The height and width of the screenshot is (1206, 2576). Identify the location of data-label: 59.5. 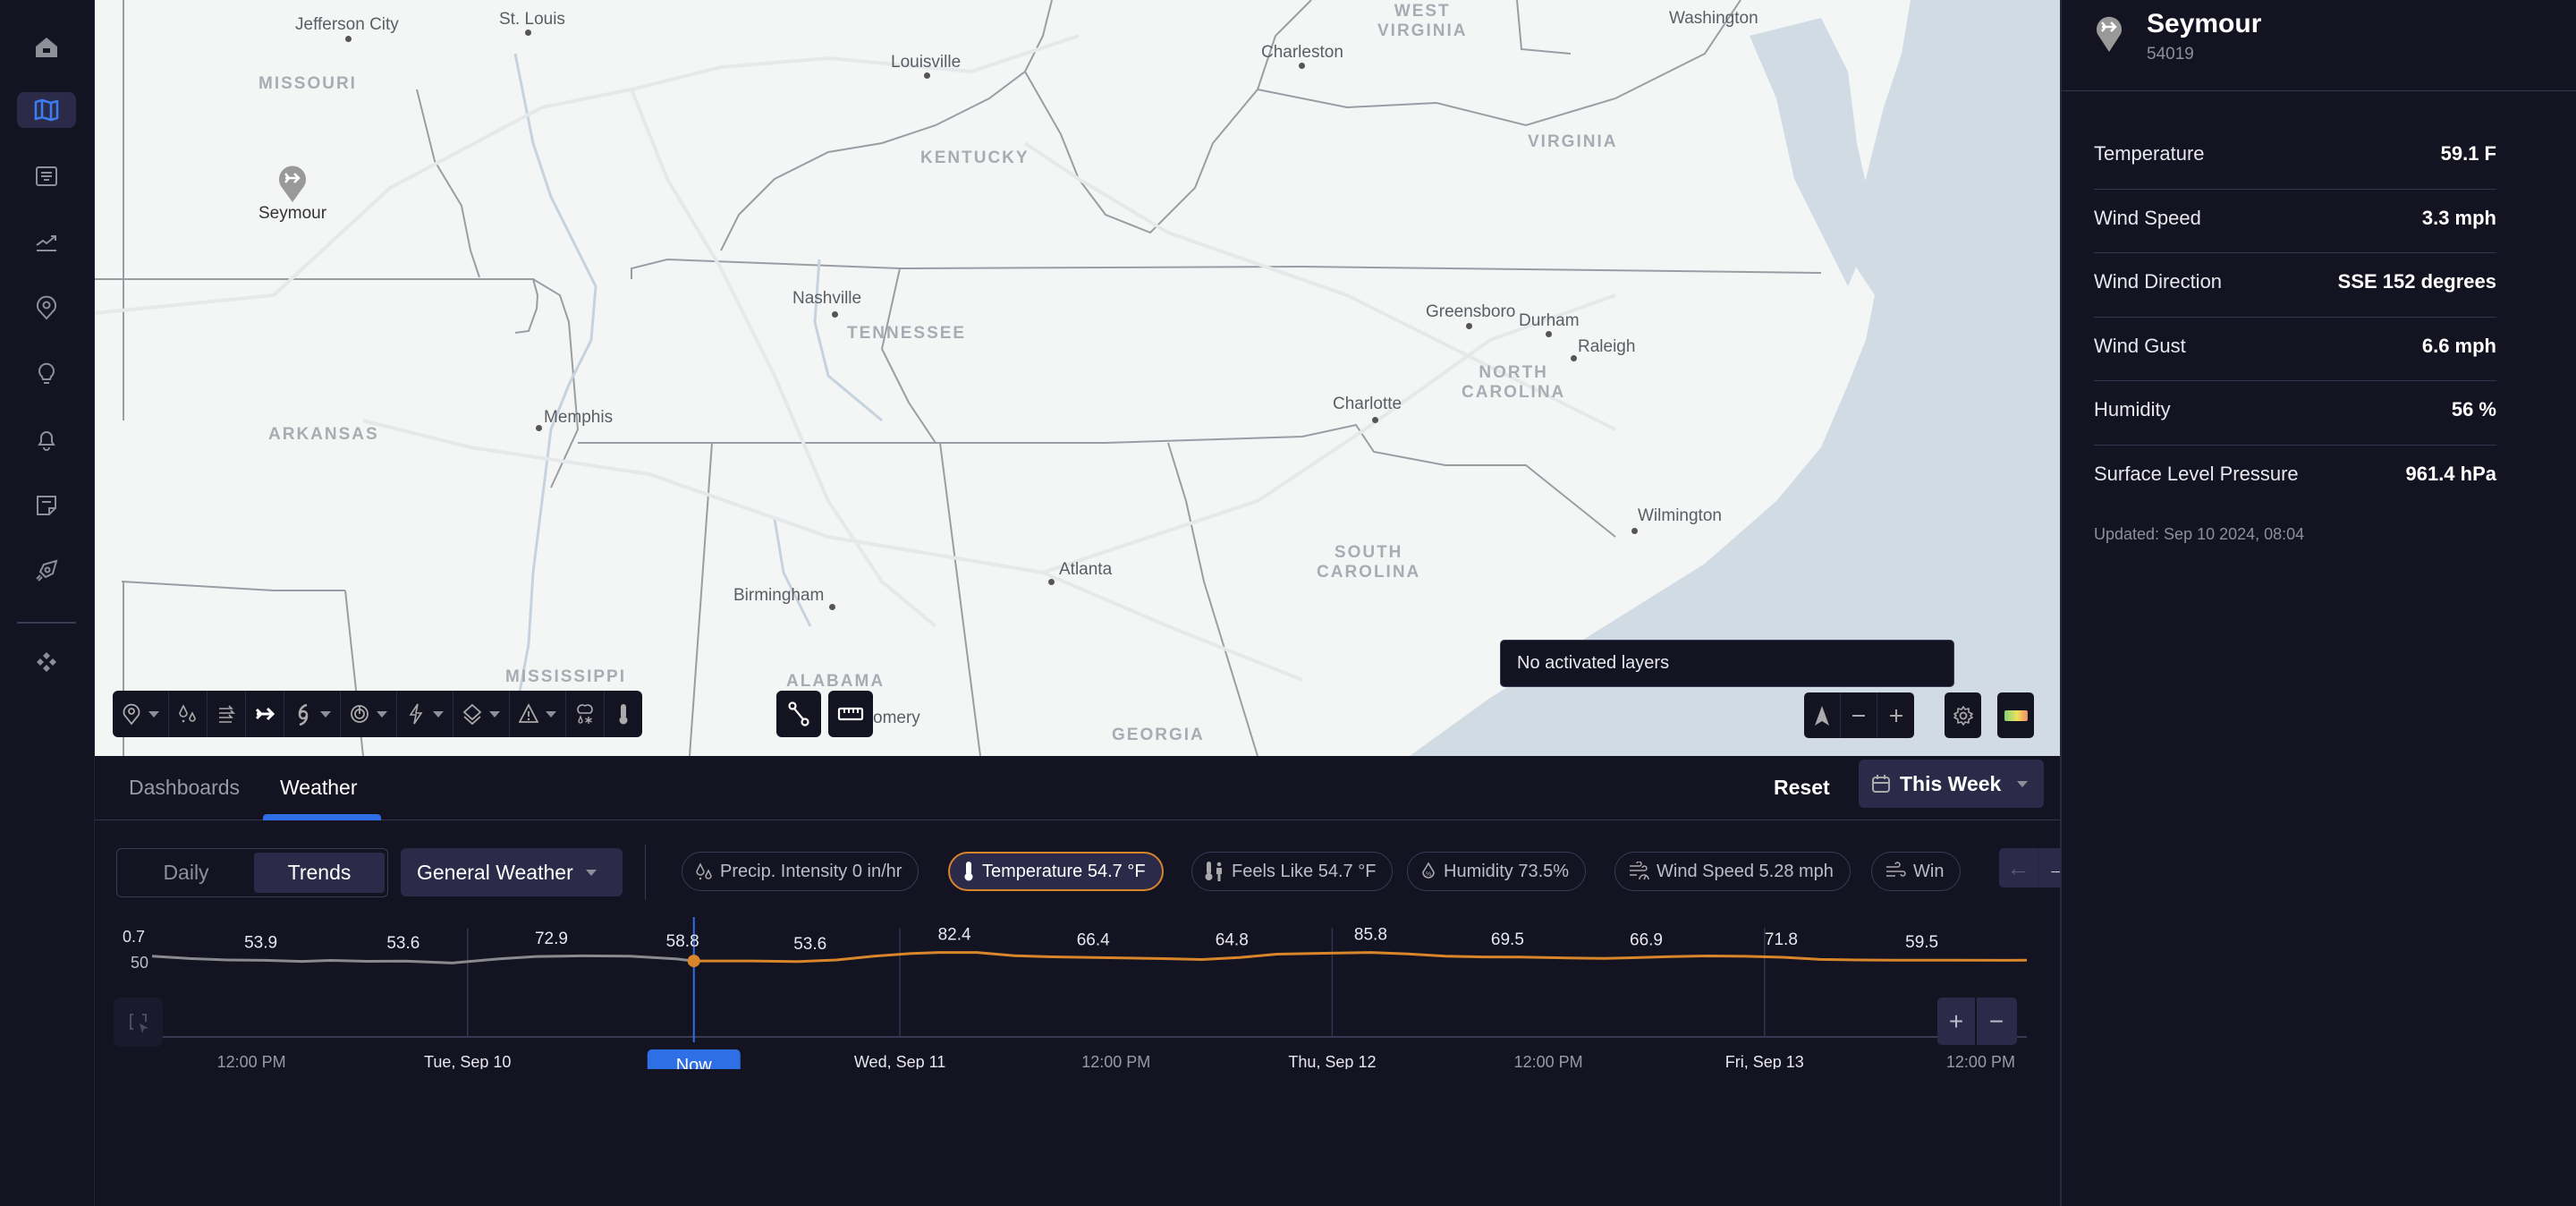
(1921, 942).